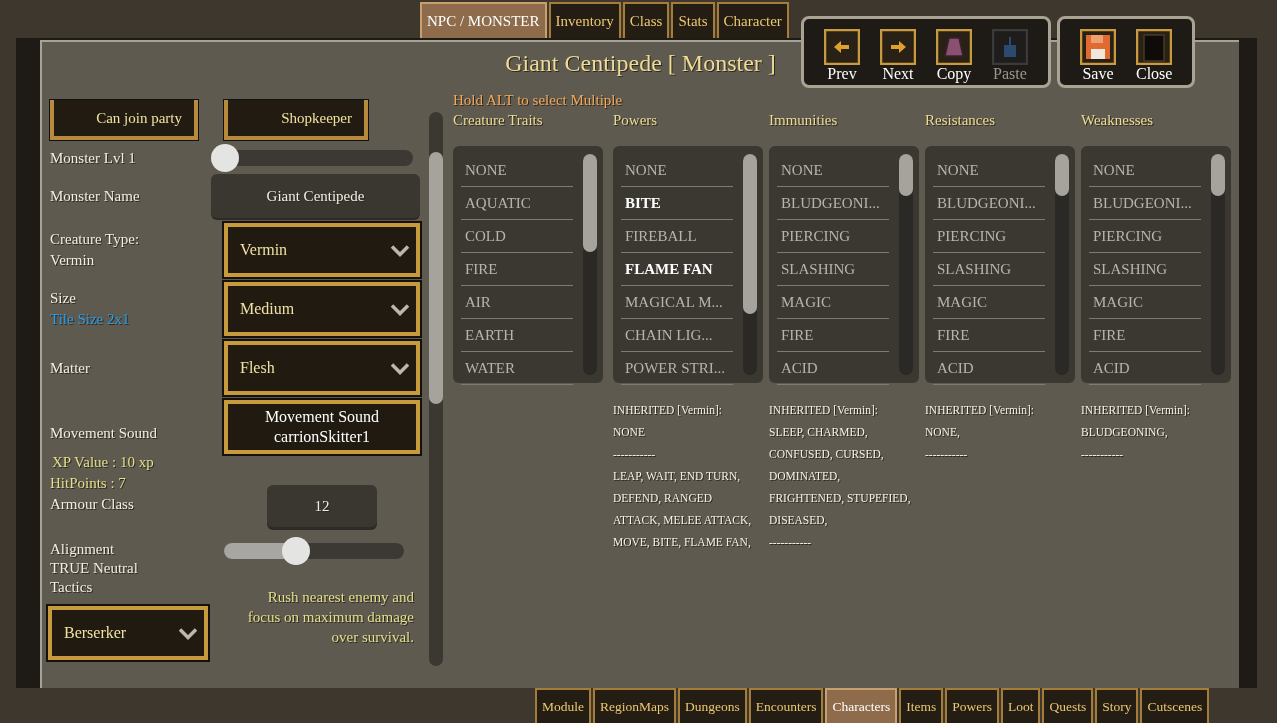  I want to click on tile-size-label: Tile Size 2x1, so click(90, 319).